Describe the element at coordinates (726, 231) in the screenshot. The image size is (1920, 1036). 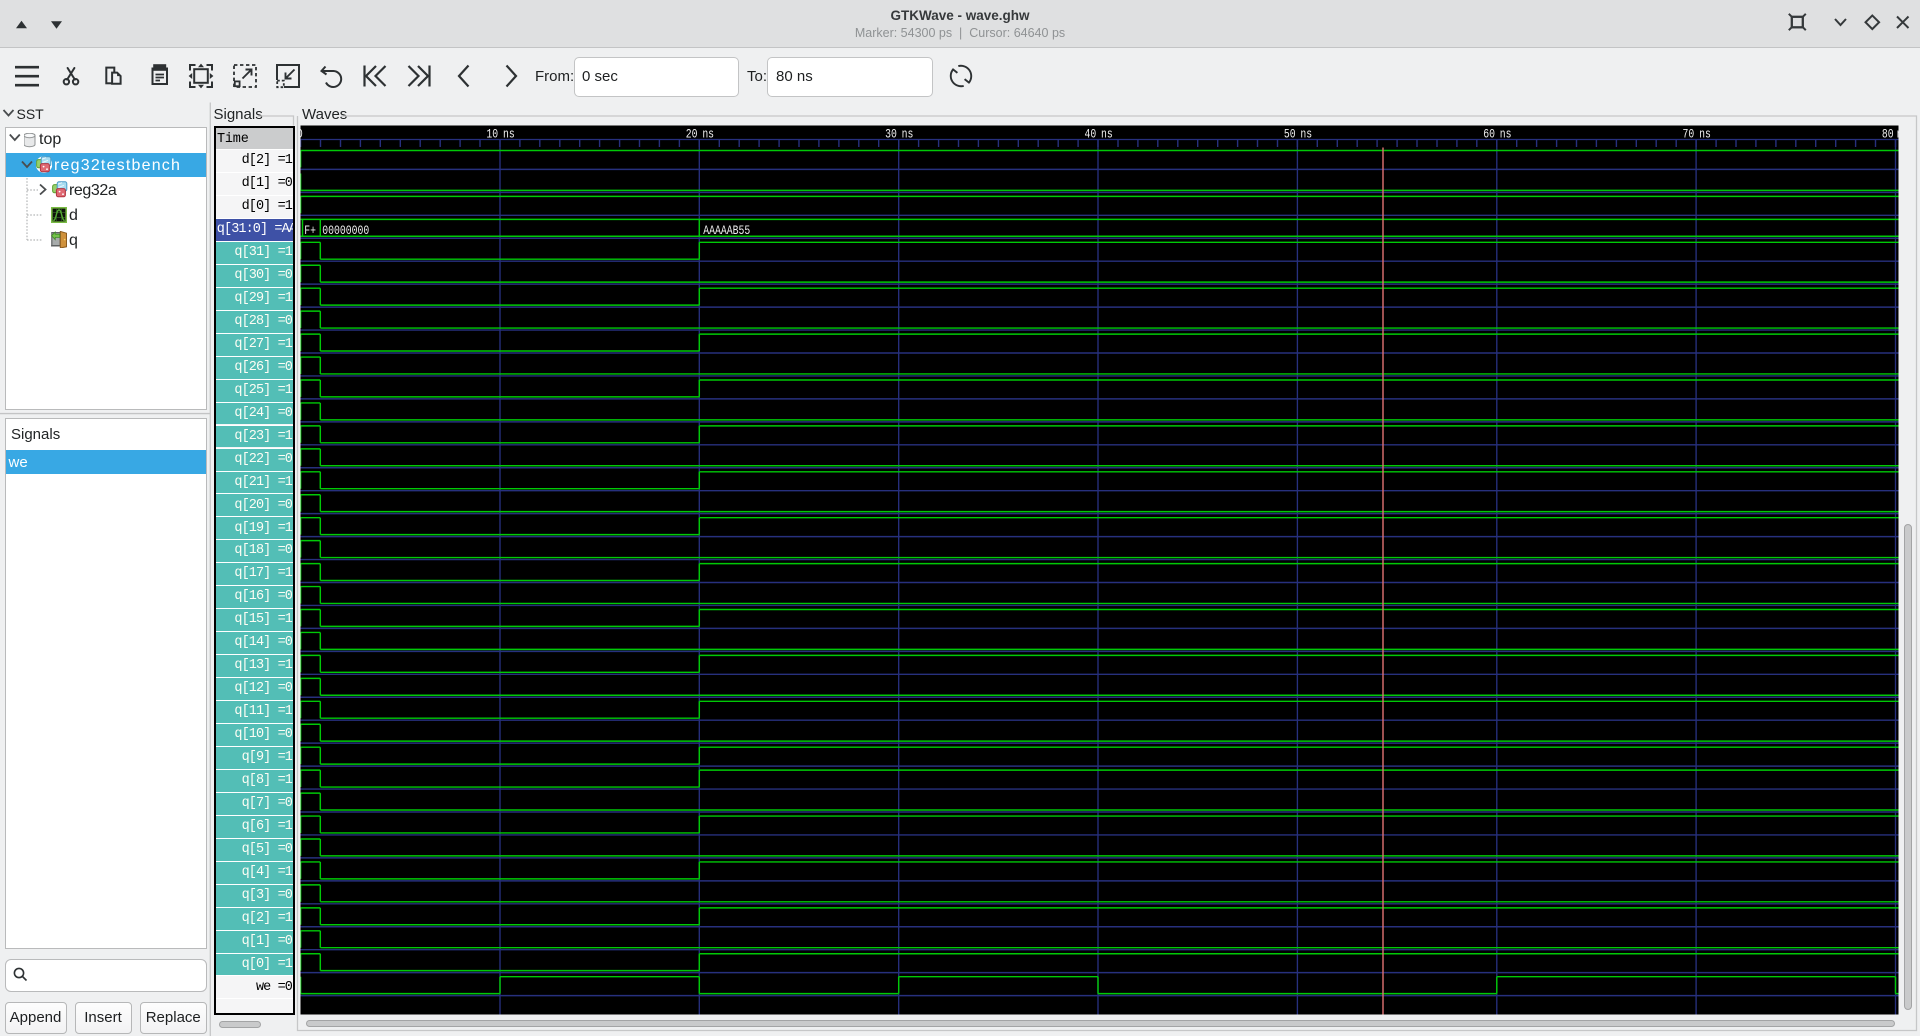
I see `svg-text: AAAAAB55` at that location.